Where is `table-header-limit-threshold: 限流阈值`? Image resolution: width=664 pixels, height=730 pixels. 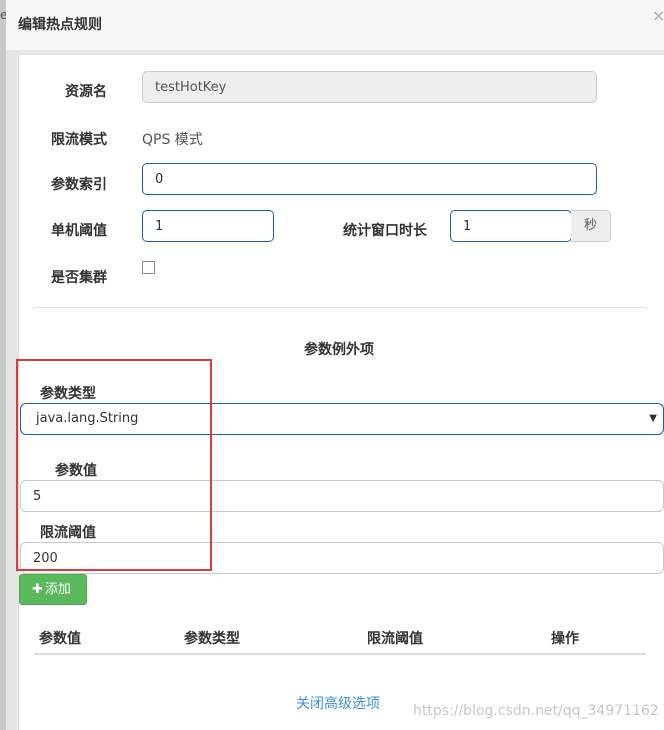 table-header-limit-threshold: 限流阈值 is located at coordinates (395, 639).